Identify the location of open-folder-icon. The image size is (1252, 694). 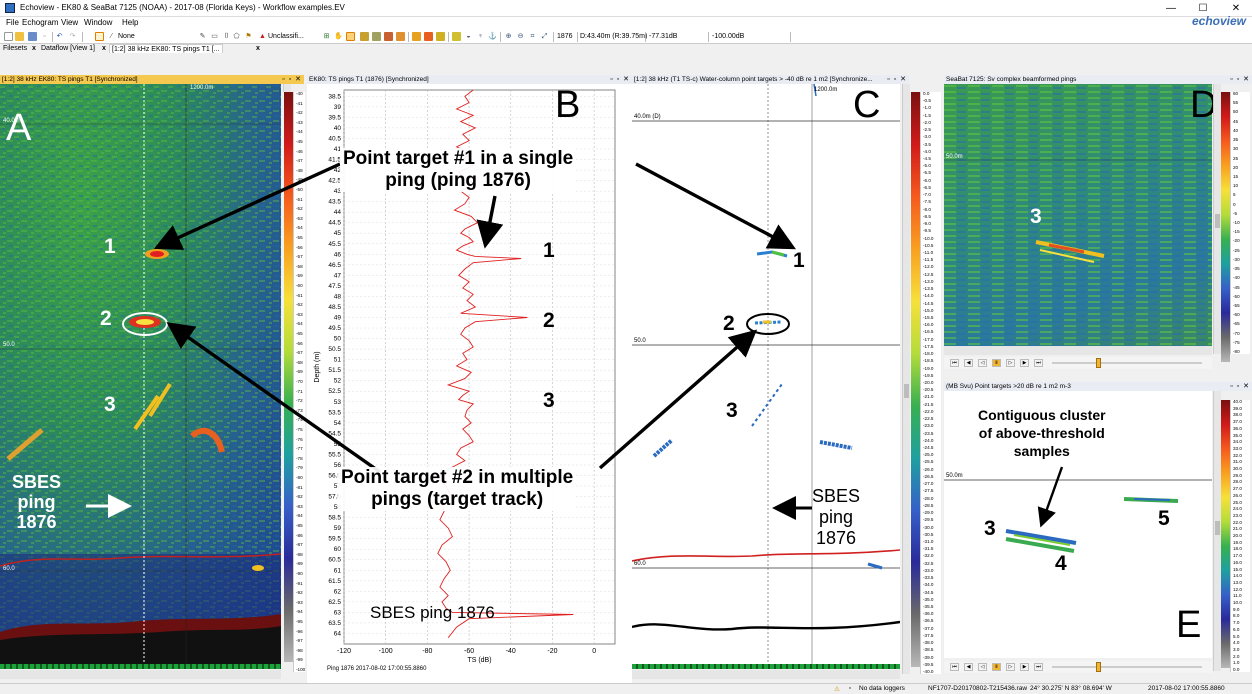
(19, 36).